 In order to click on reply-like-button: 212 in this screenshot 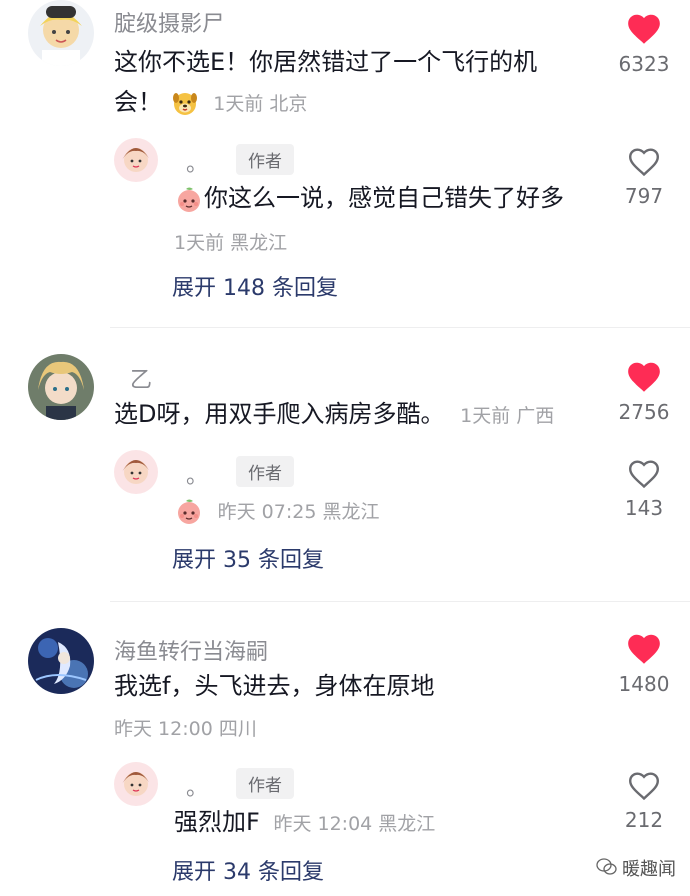, I will do `click(644, 800)`.